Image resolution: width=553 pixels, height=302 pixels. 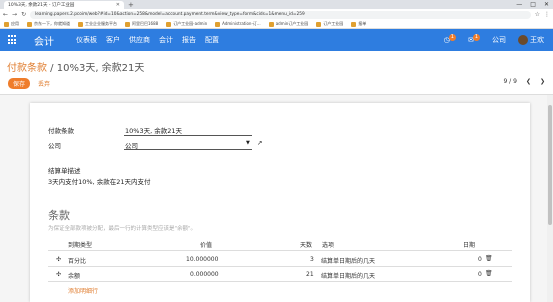 I want to click on browser-tab: 10%3天, 余款21天 - 订户工业园 ✕, so click(x=64, y=5).